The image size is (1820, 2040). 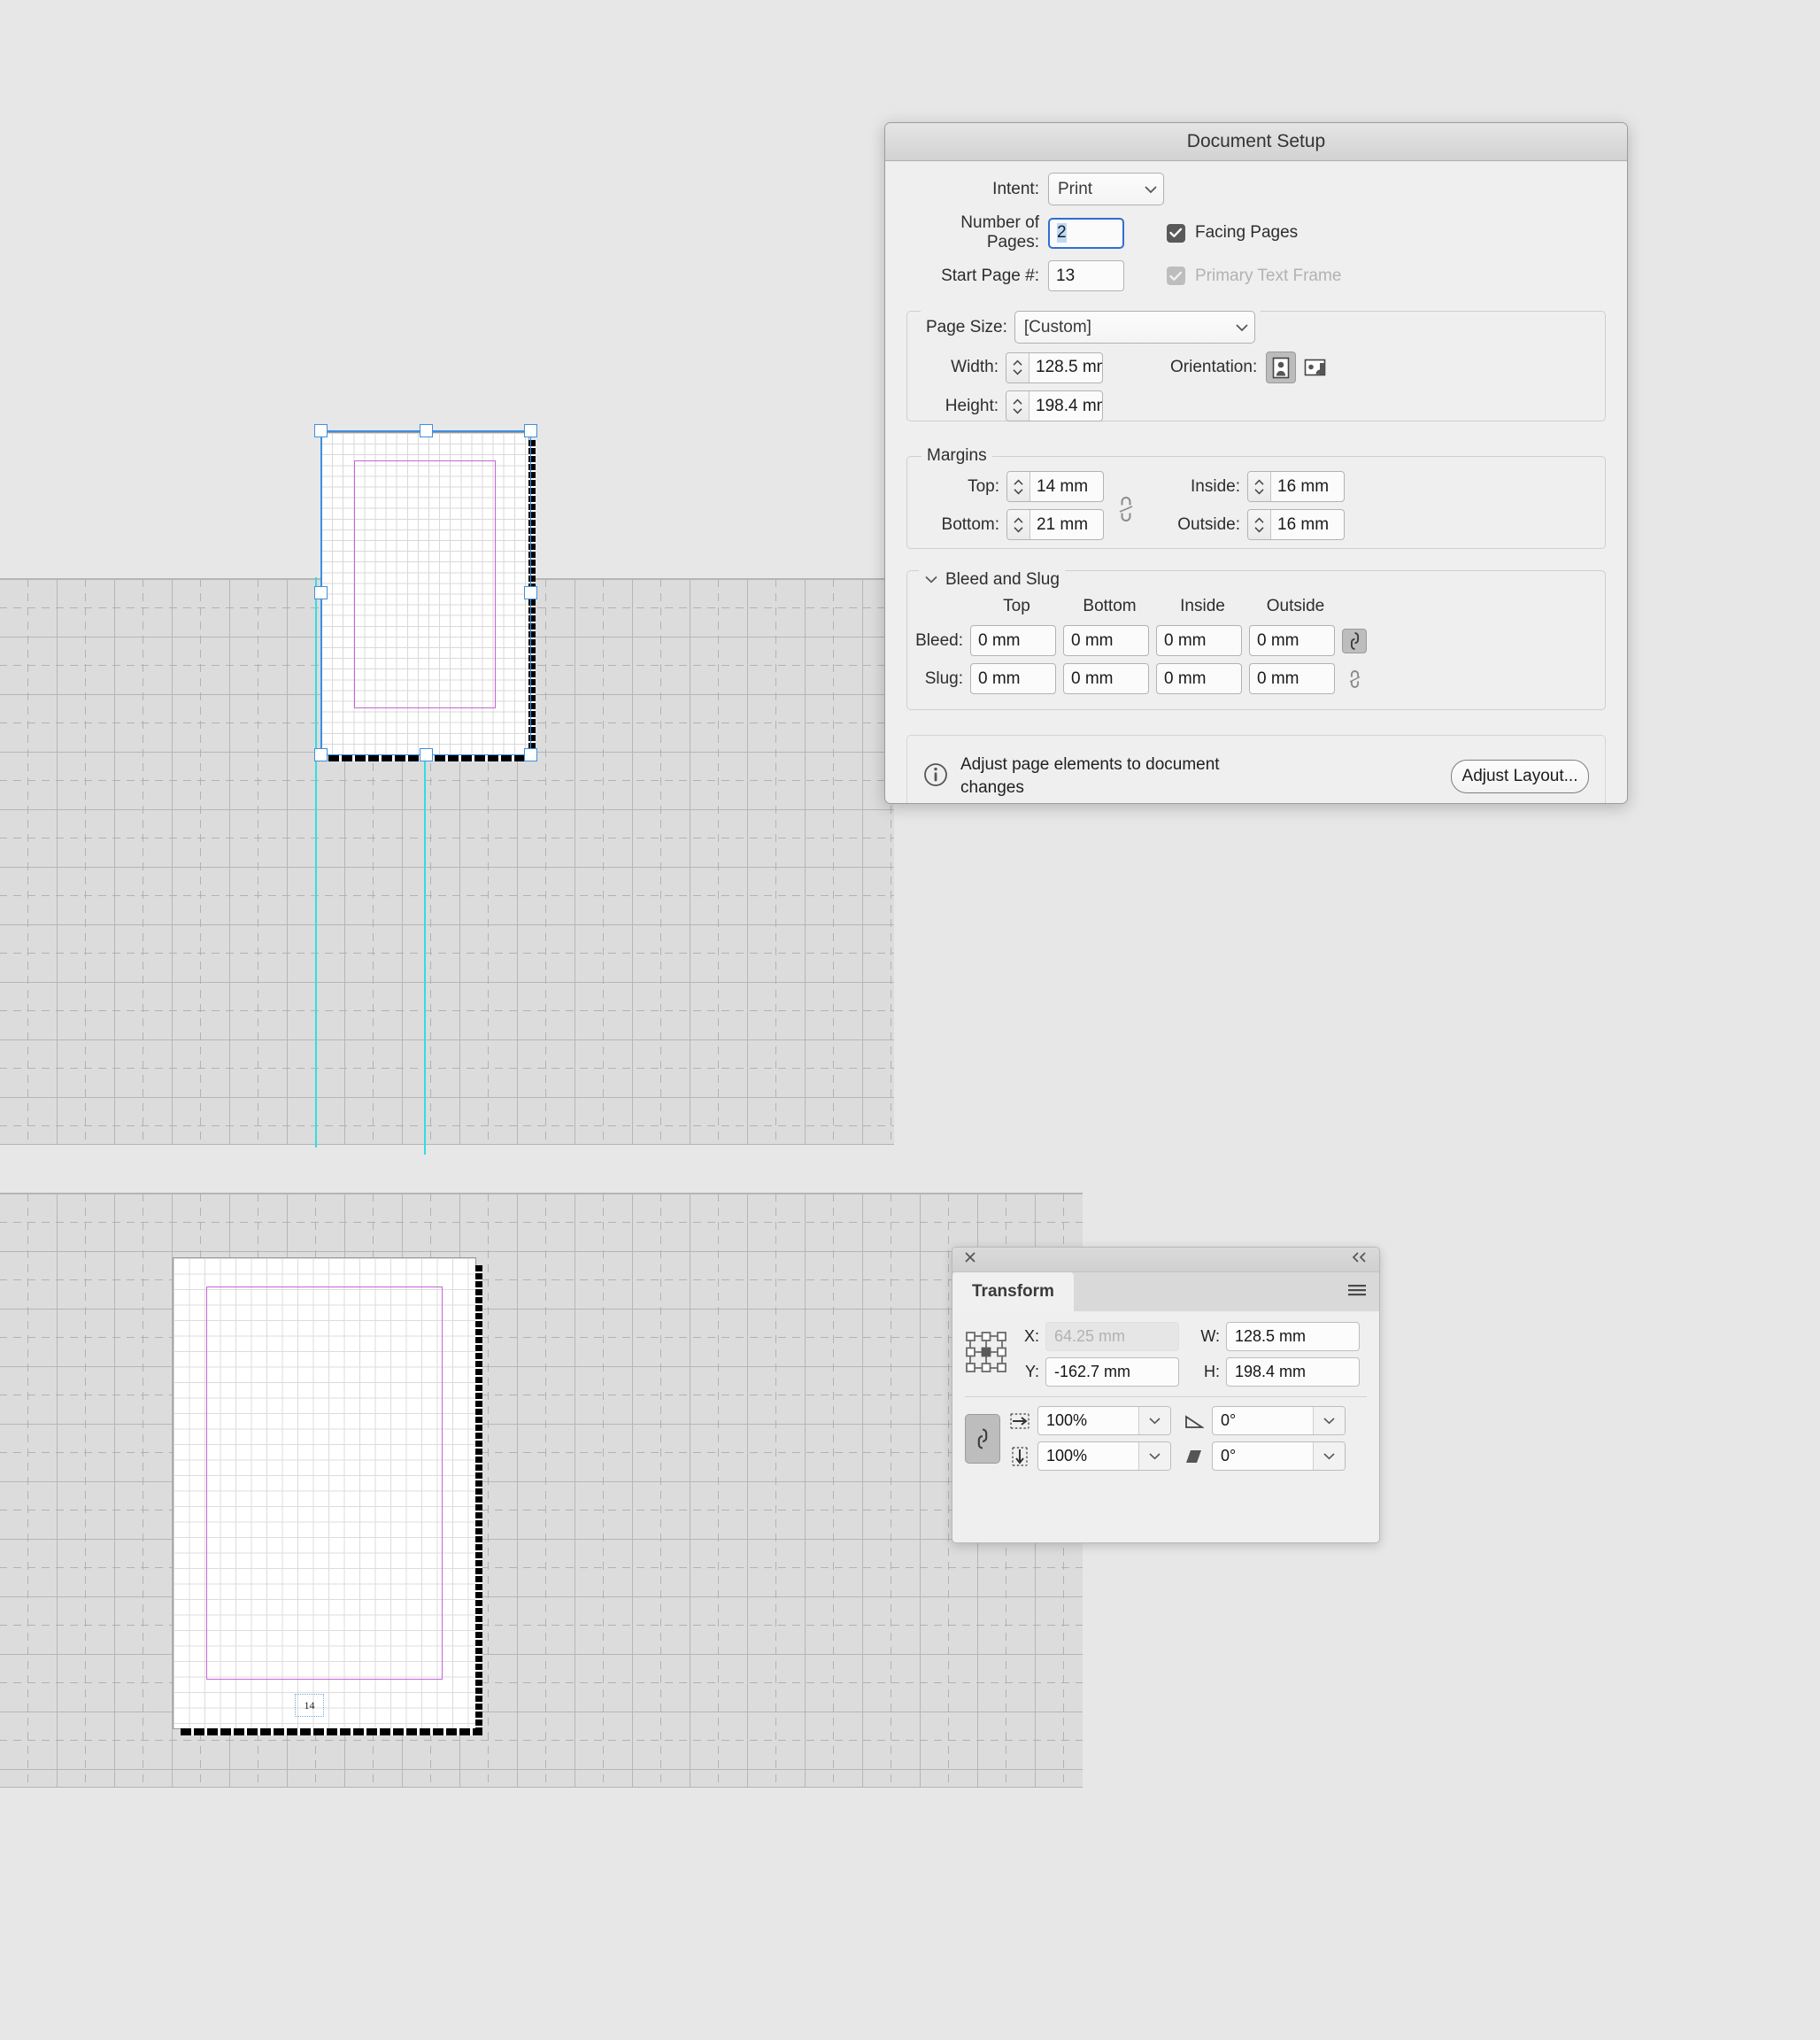 What do you see at coordinates (1055, 486) in the screenshot?
I see `margin-top-stepper: 14 mm` at bounding box center [1055, 486].